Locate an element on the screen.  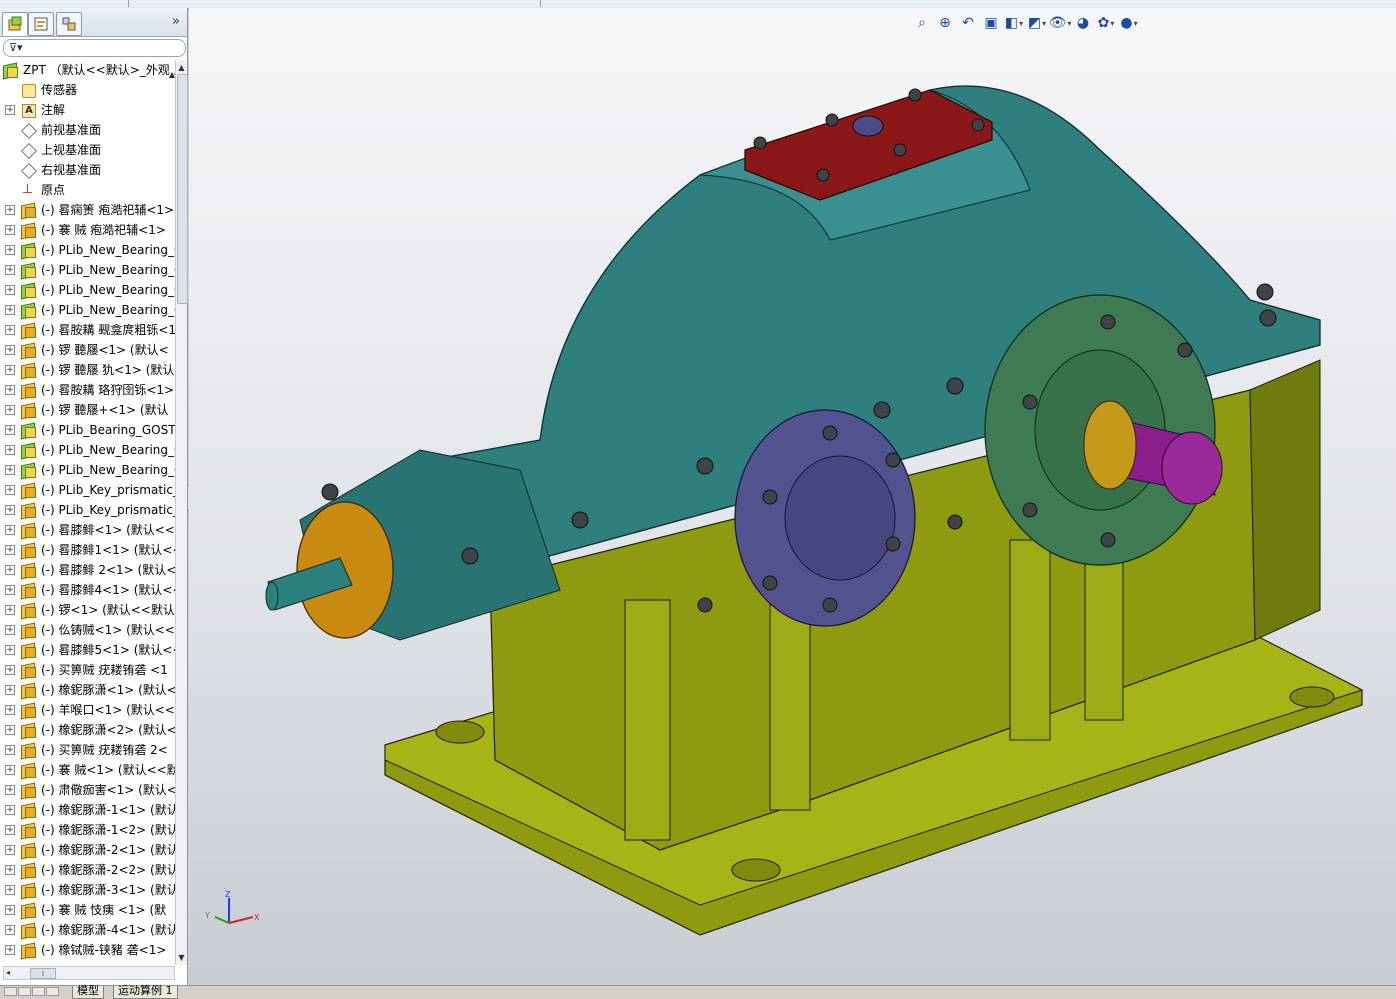
tree-item: + (-) 褰 贼 忮痍 <1> (默 is located at coordinates (87, 910).